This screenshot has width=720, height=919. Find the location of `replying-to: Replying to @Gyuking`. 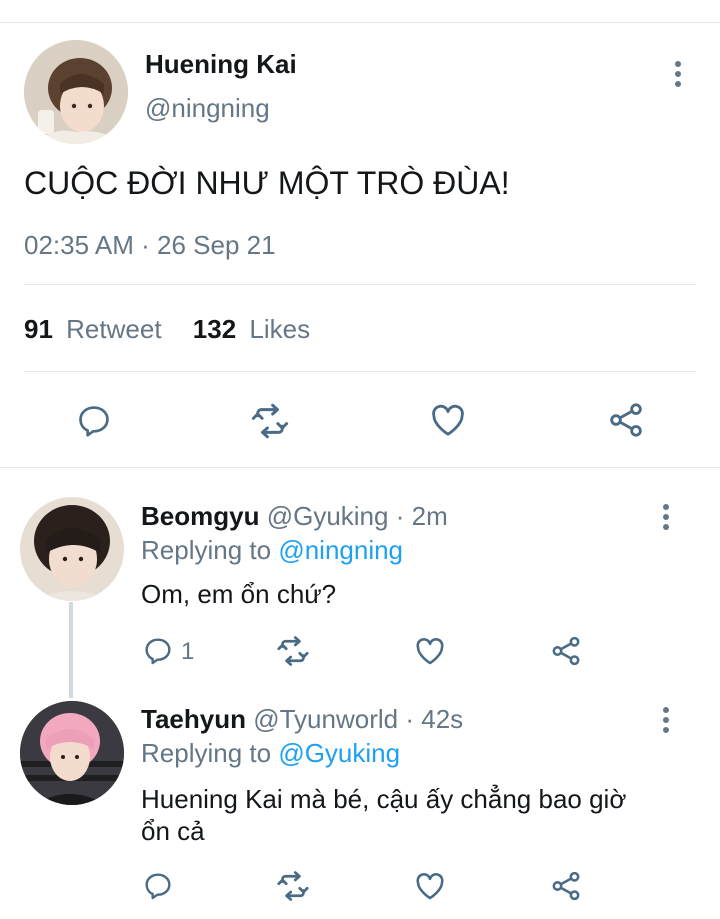

replying-to: Replying to @Gyuking is located at coordinates (270, 753).